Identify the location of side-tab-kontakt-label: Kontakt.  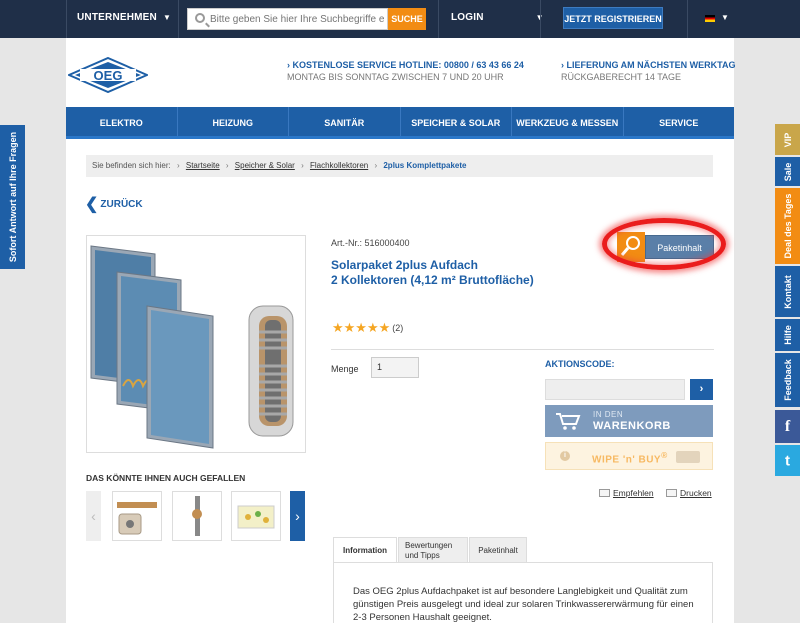
(787, 291).